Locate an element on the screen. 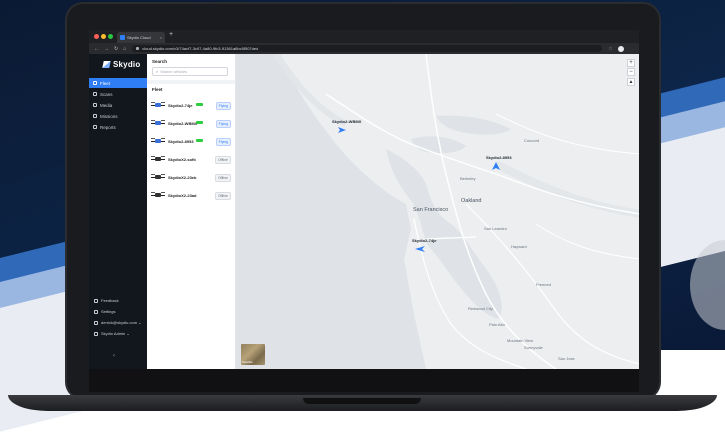  sidebar-item-account: derrick@skydio.com ⌄ is located at coordinates (118, 322).